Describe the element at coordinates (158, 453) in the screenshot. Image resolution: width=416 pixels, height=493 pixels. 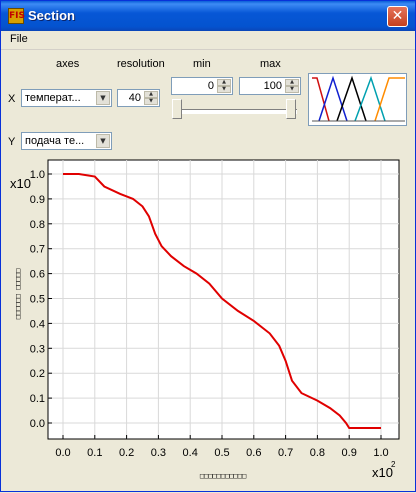
I see `x-tick-label: 0.3` at that location.